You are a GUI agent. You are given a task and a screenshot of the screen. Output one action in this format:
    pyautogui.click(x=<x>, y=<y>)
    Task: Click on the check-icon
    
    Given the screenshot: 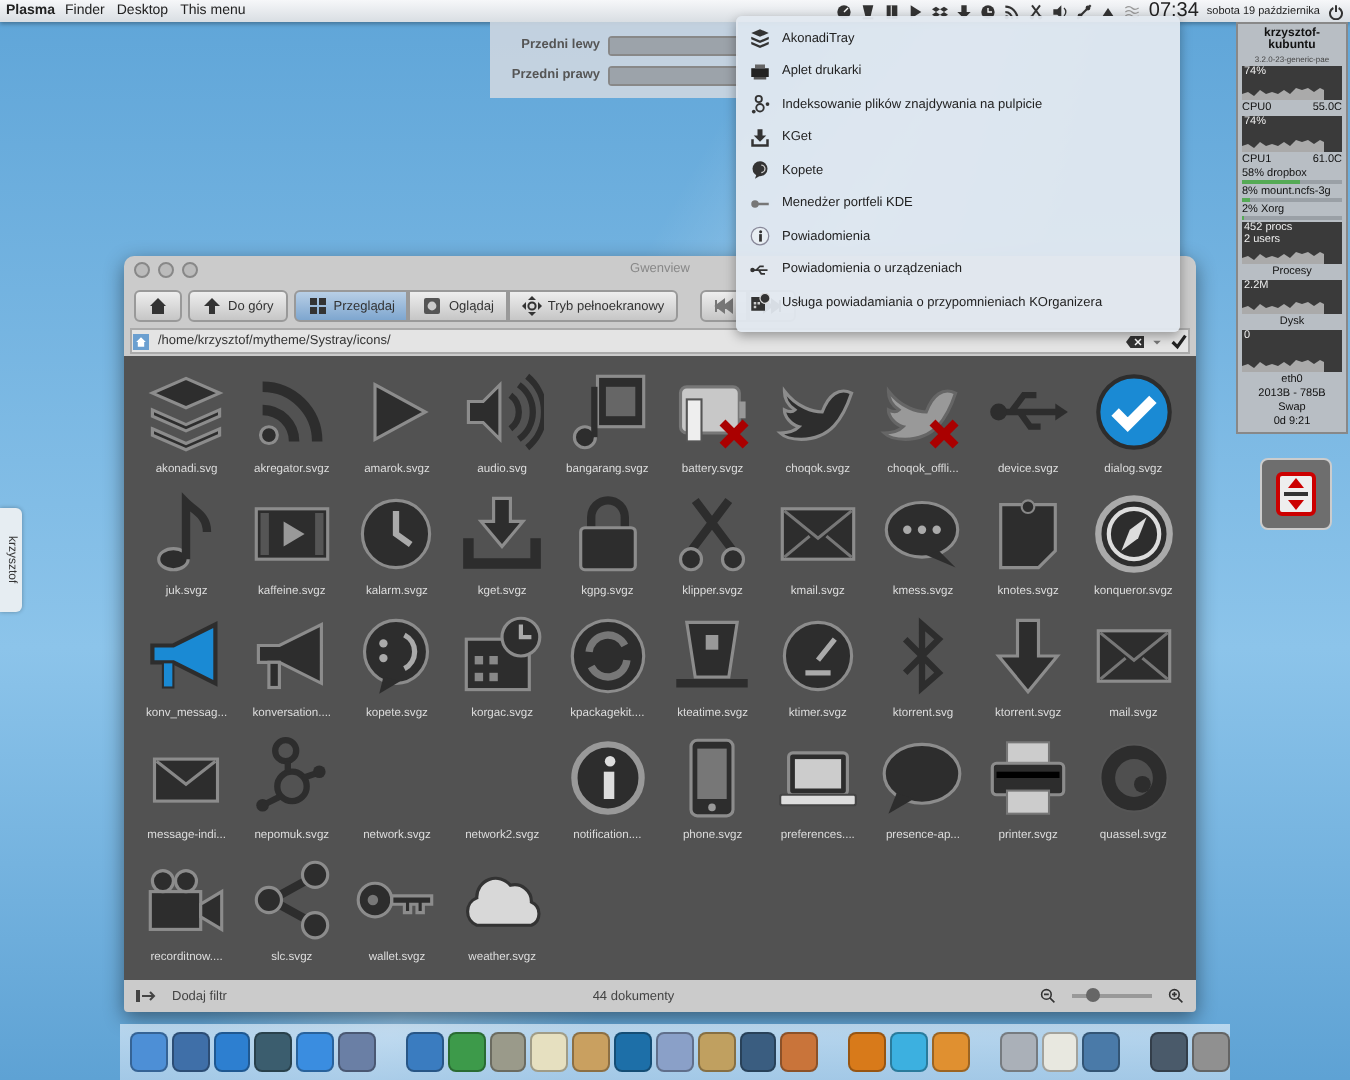 What is the action you would take?
    pyautogui.click(x=1133, y=412)
    